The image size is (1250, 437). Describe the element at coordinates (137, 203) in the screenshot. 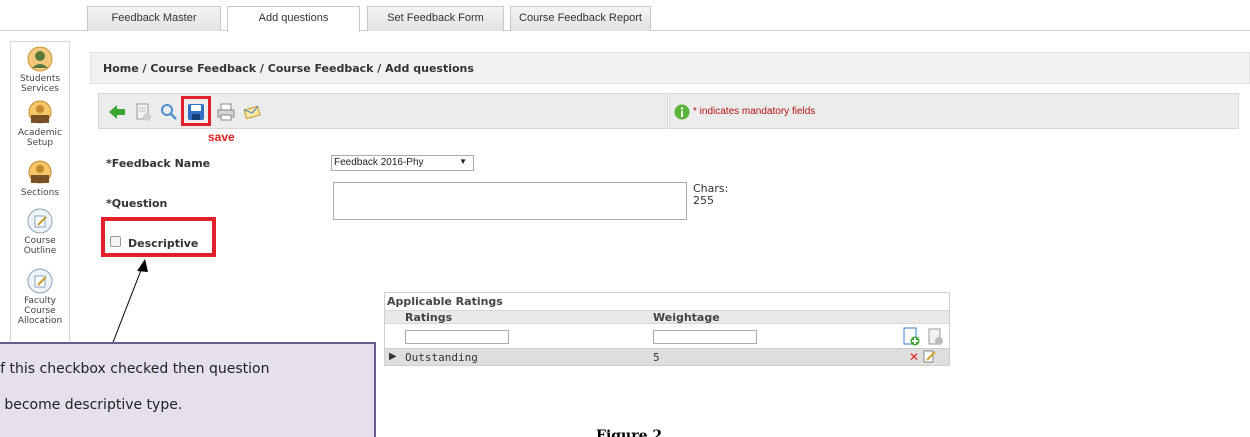

I see `question-label: *Question` at that location.